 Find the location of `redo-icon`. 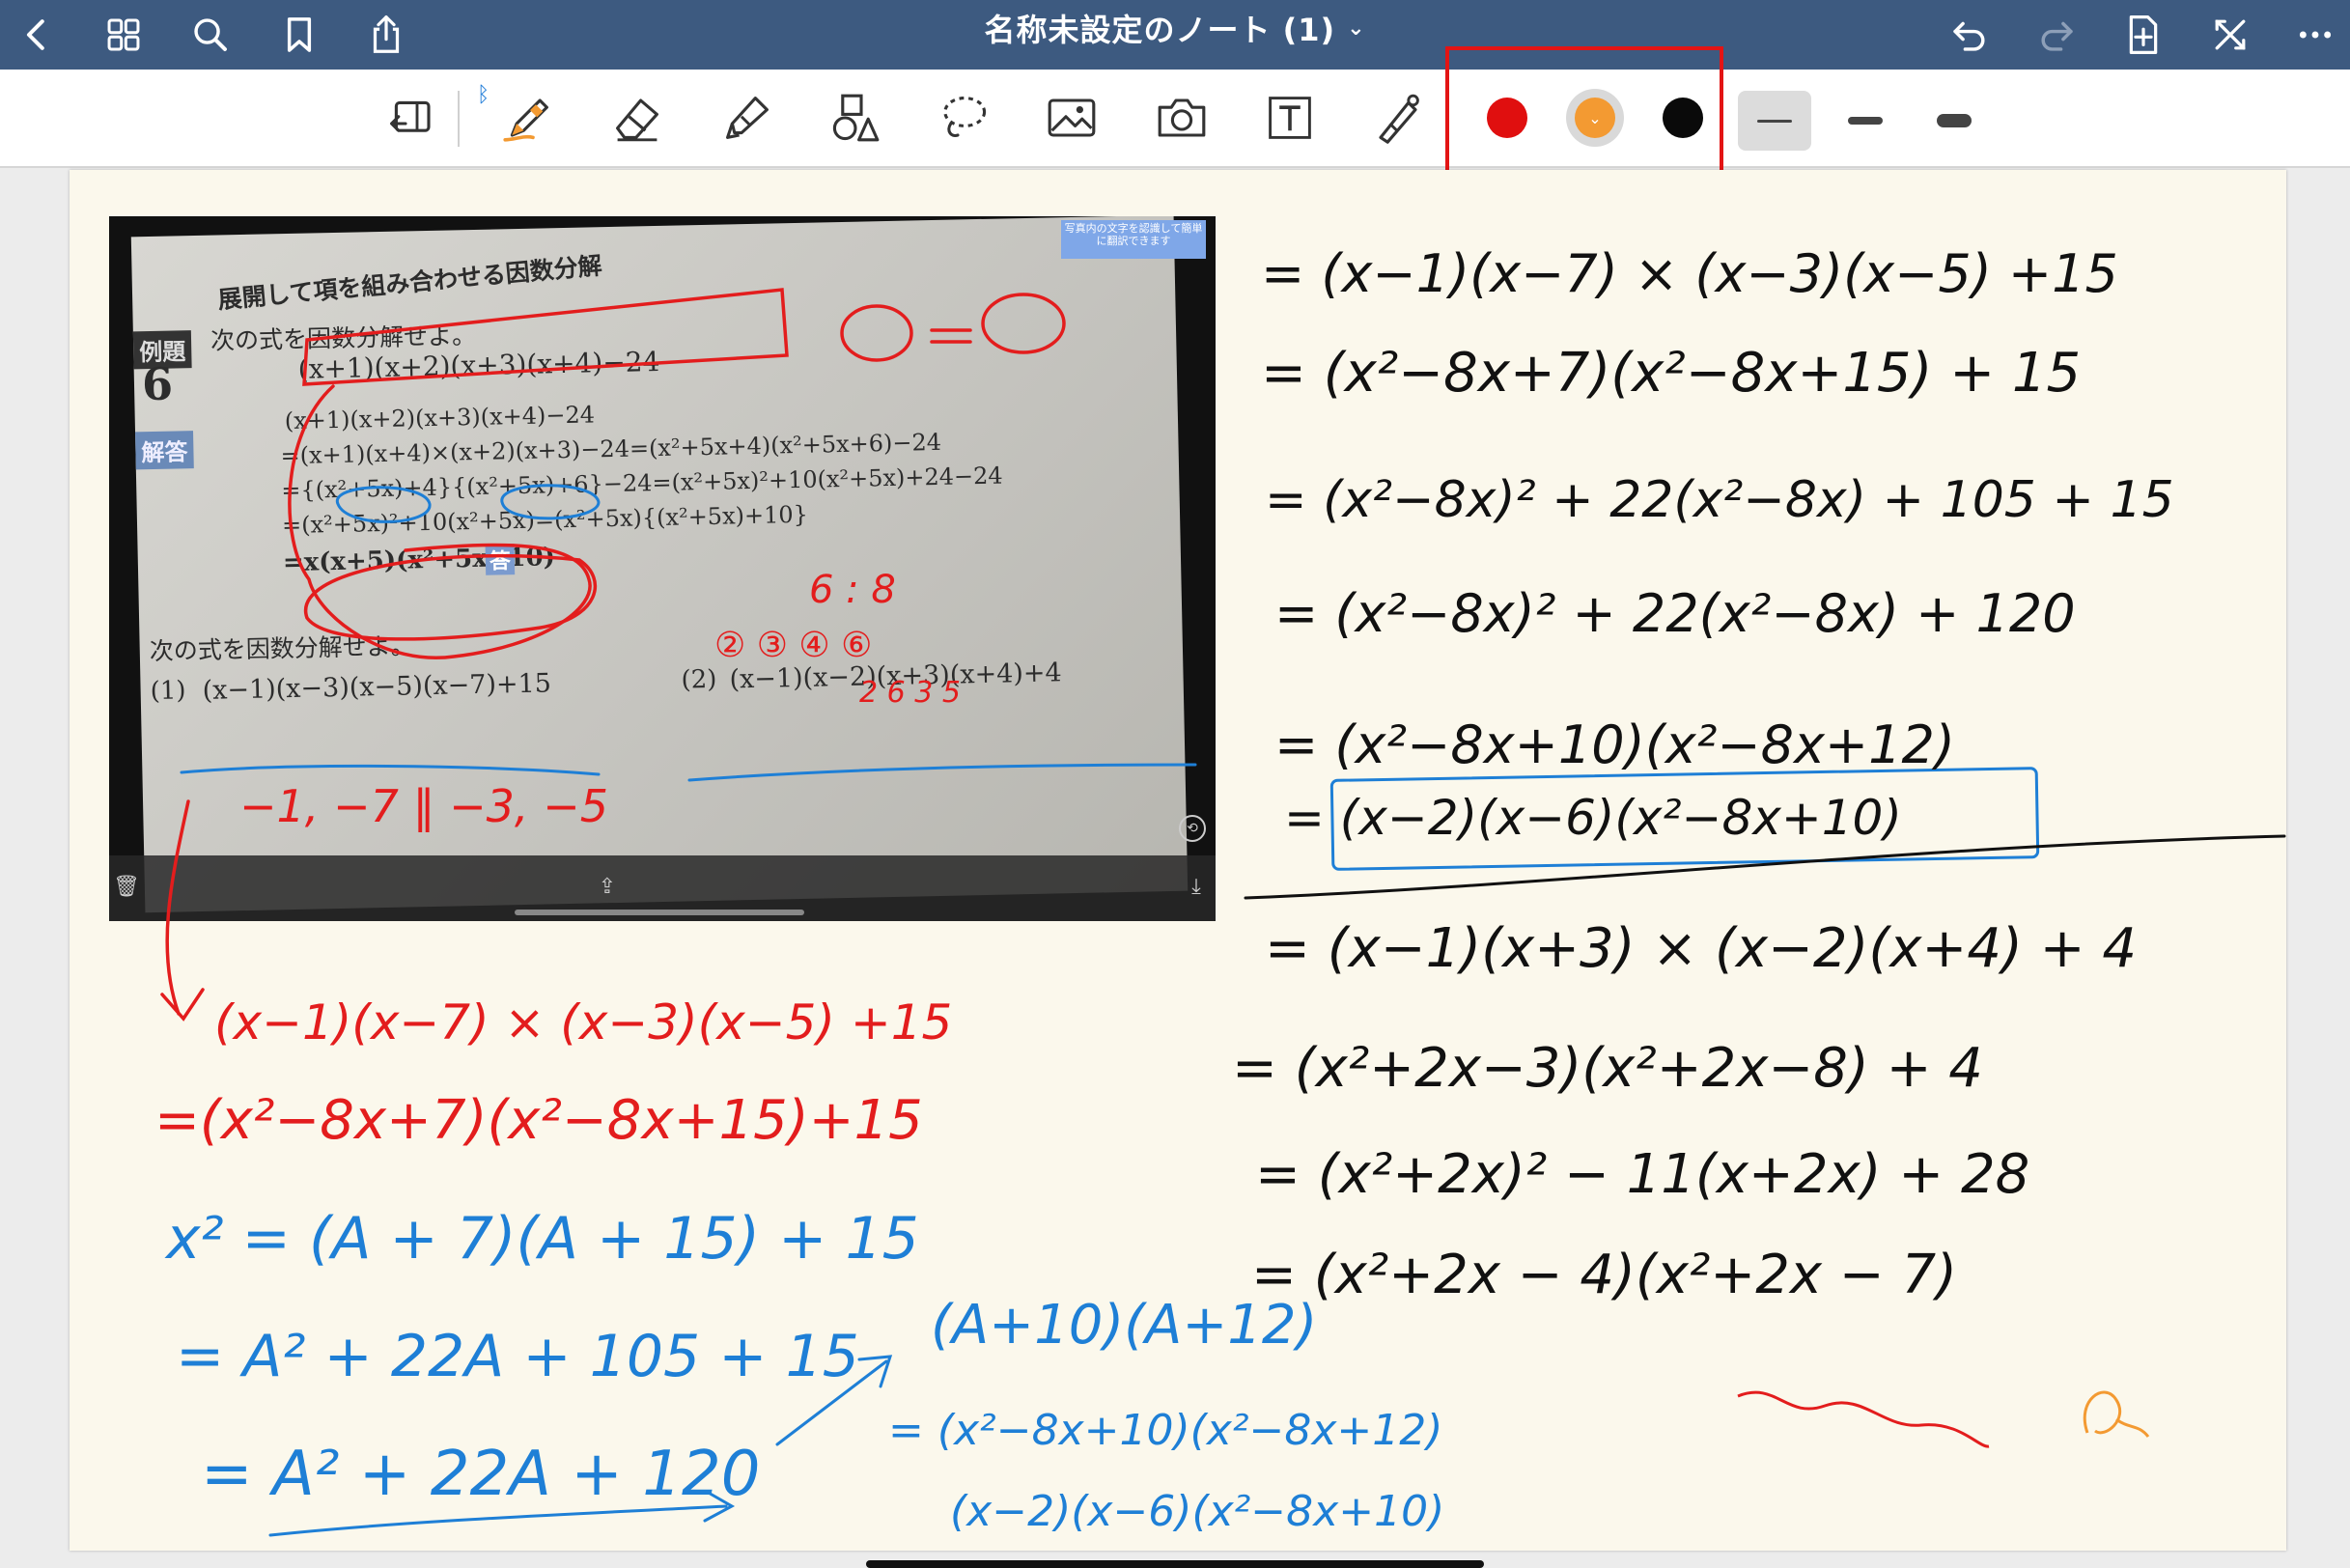

redo-icon is located at coordinates (2056, 35).